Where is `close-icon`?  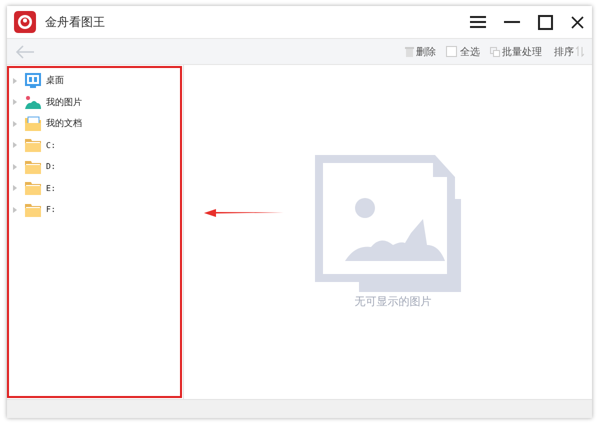 close-icon is located at coordinates (577, 22).